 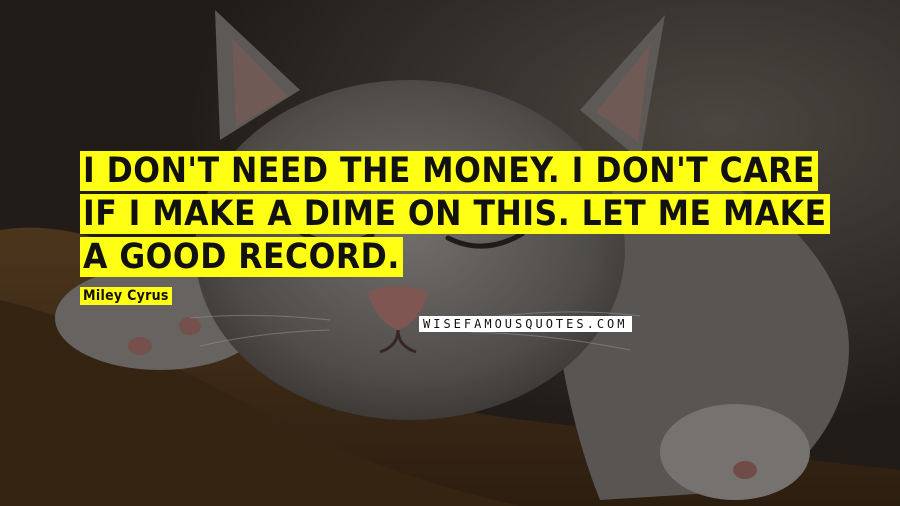 I want to click on quote-author: Miley Cyrus, so click(x=126, y=296).